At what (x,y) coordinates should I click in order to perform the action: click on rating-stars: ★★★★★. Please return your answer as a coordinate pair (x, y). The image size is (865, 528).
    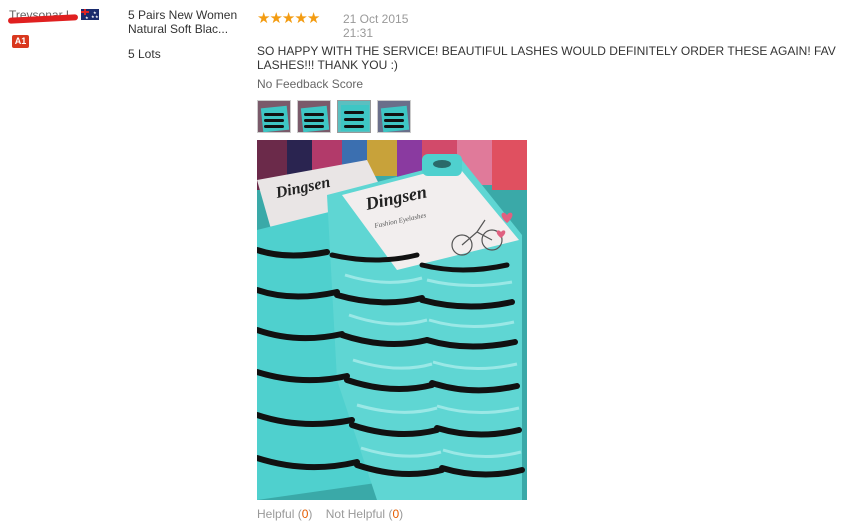
    Looking at the image, I should click on (288, 18).